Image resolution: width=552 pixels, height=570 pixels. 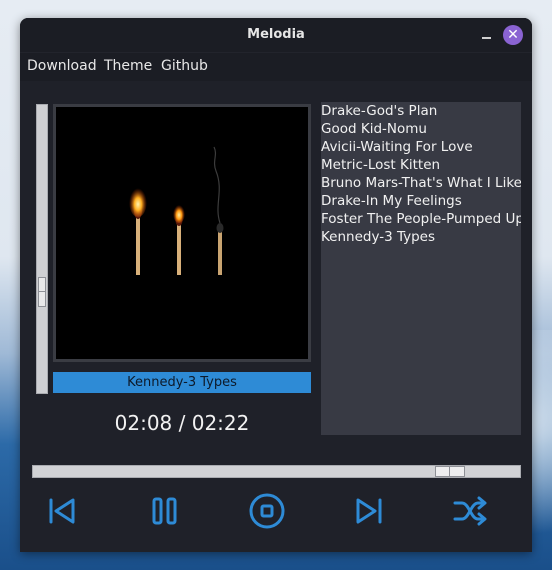 I want to click on playlist-item: Kennedy-3 Types, so click(x=421, y=237).